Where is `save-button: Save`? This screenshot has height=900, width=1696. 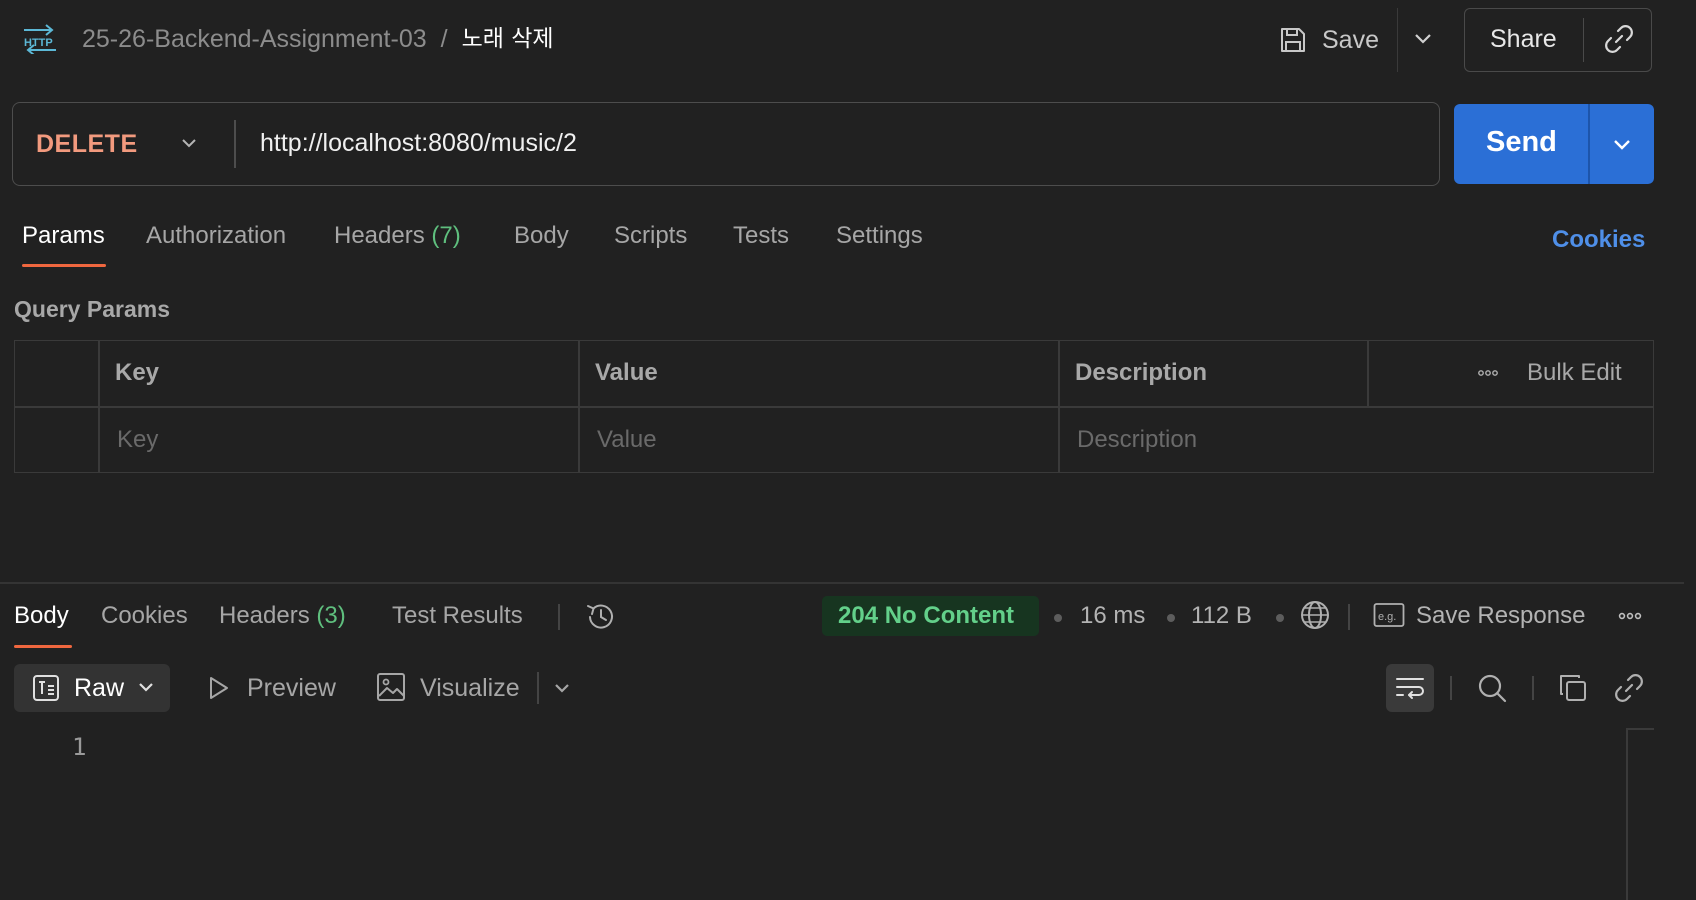 save-button: Save is located at coordinates (1328, 40).